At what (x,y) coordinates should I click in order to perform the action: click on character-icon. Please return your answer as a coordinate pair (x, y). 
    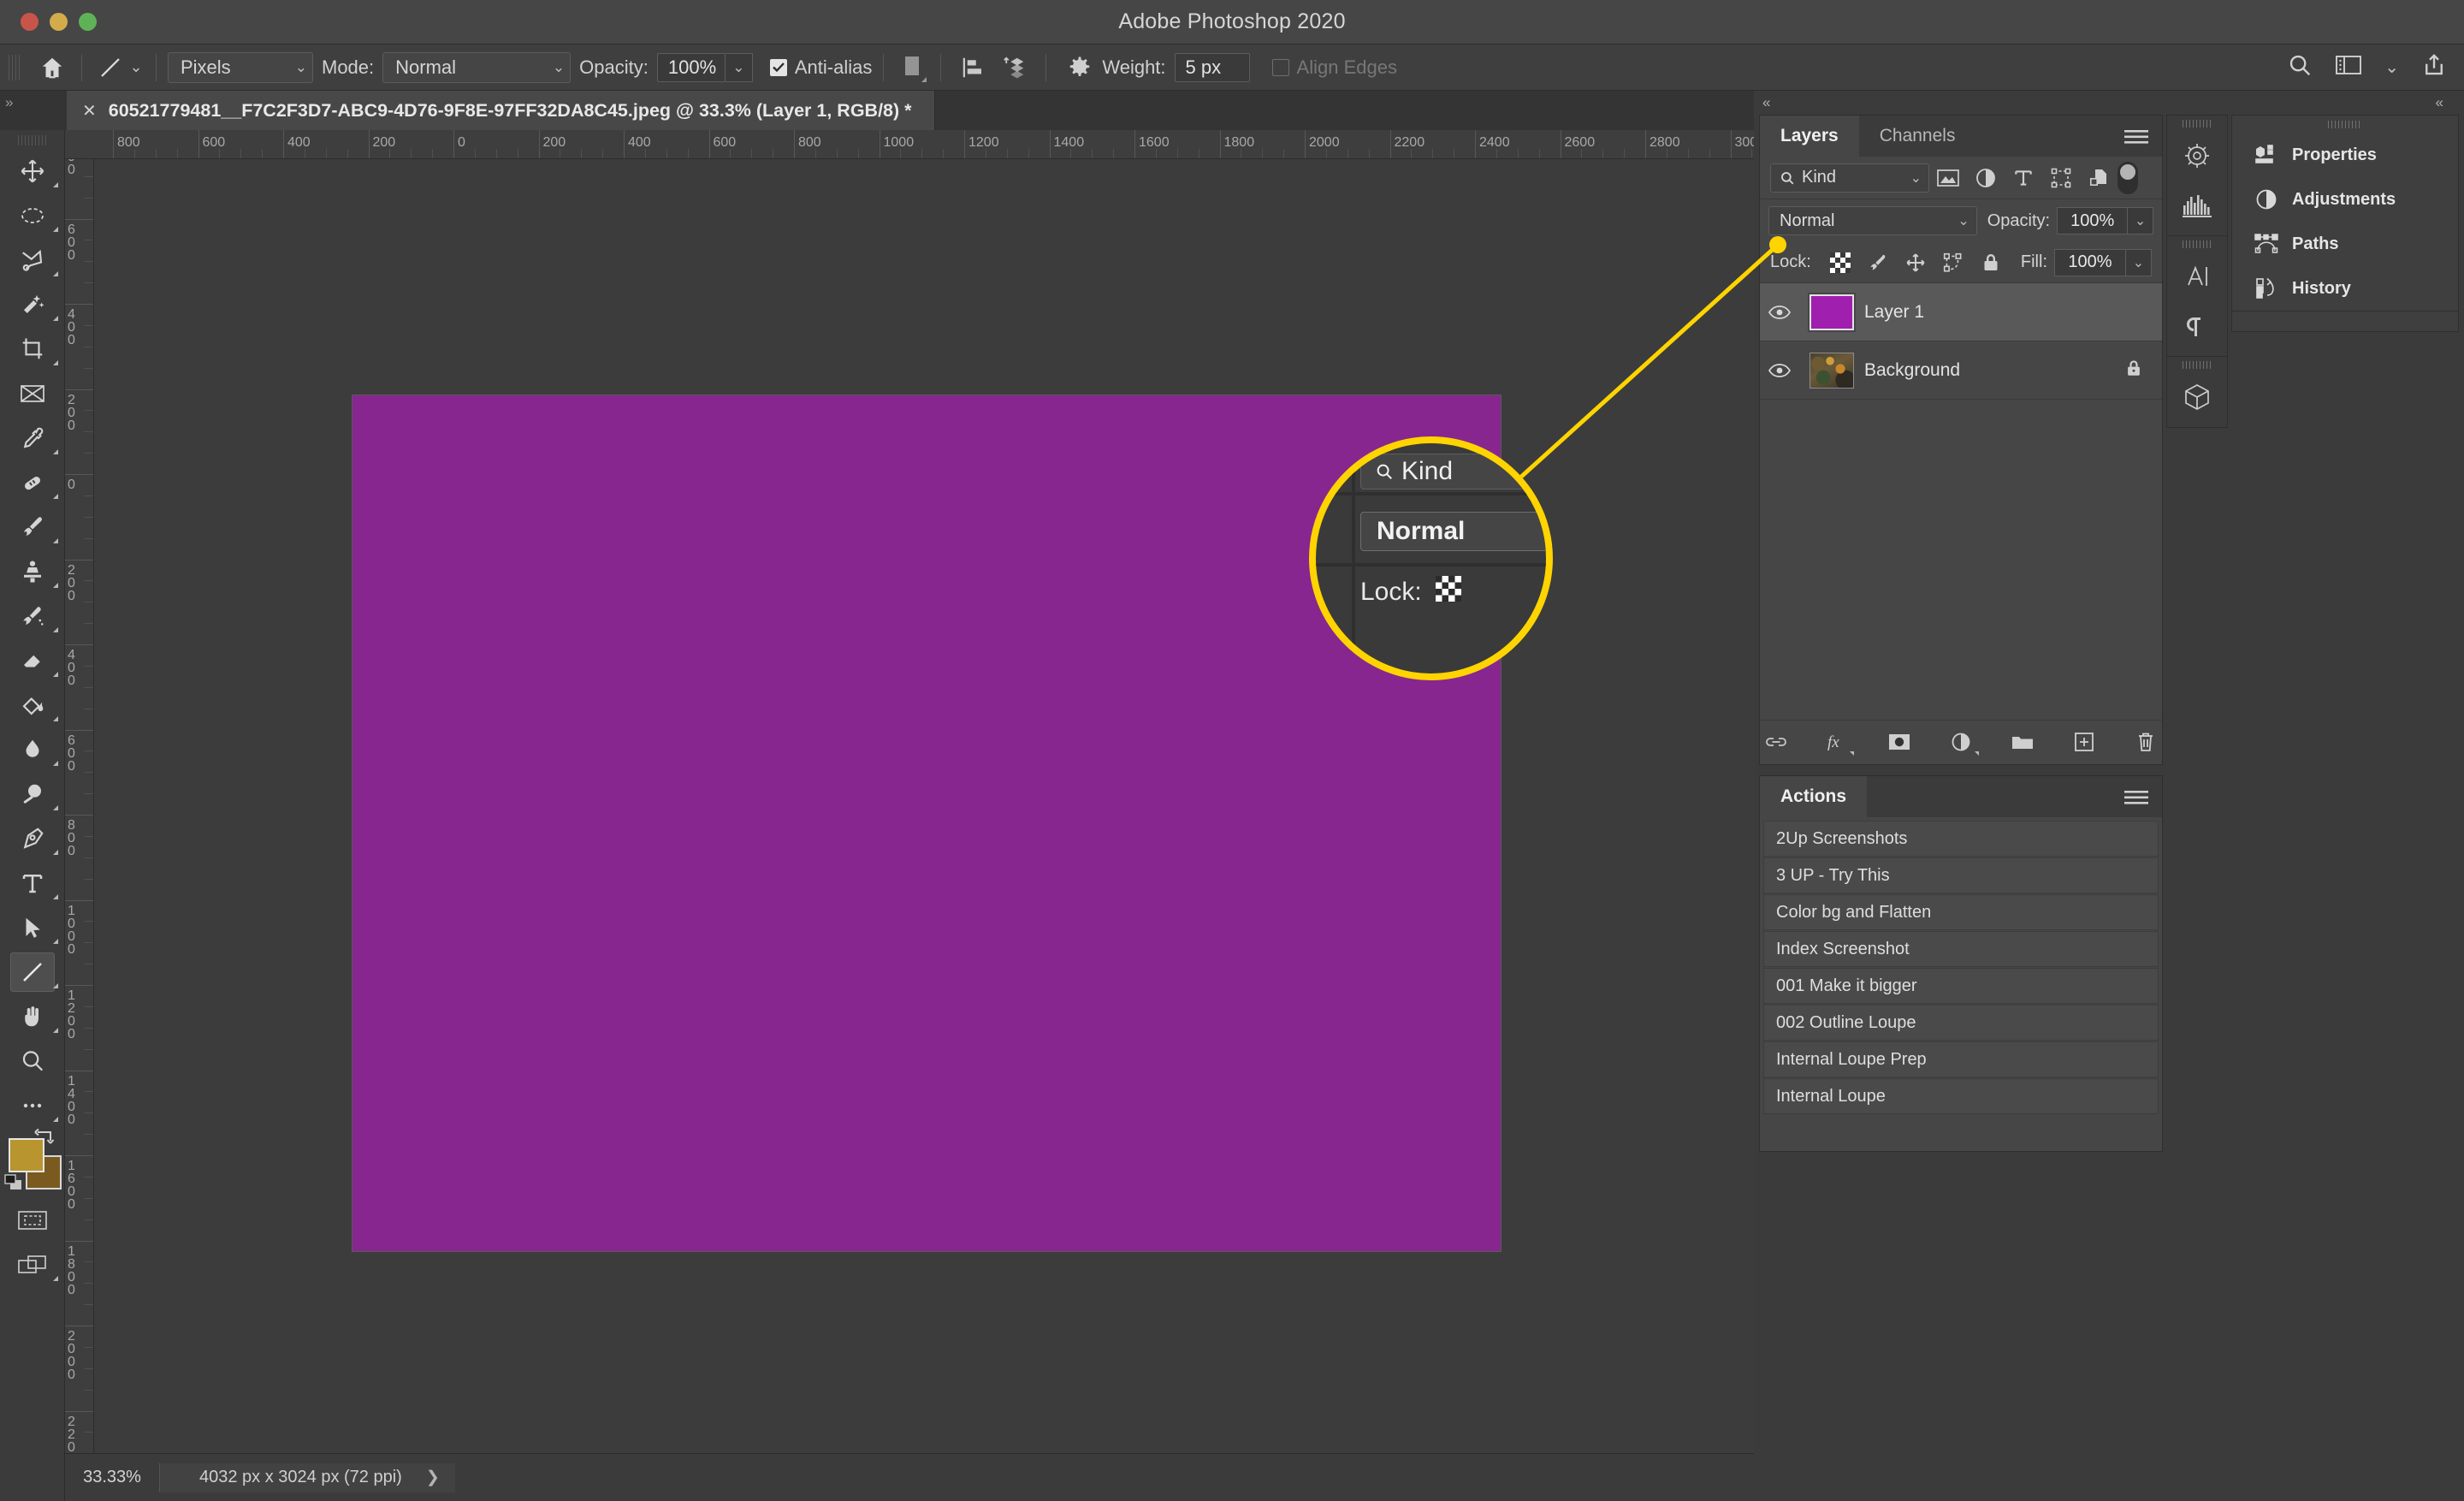
    Looking at the image, I should click on (2197, 276).